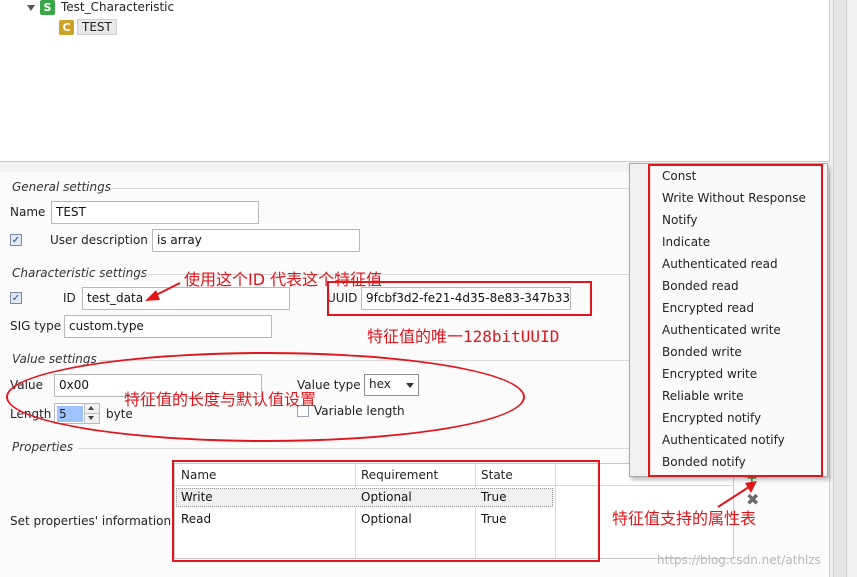  I want to click on arrow-props, so click(735, 496).